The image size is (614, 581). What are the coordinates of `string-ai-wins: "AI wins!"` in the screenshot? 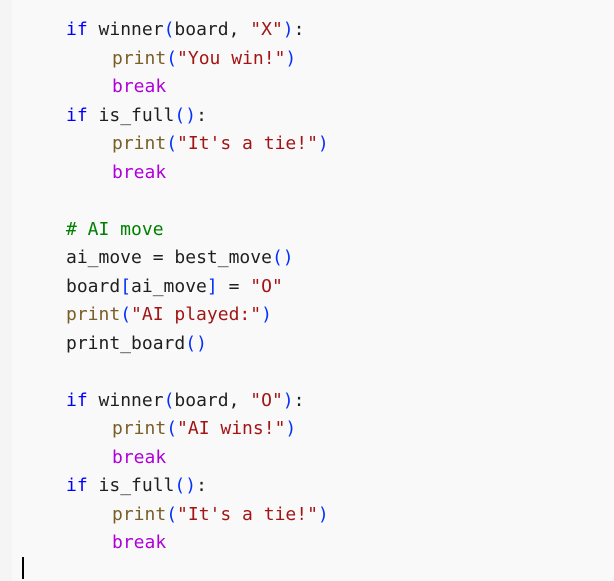 It's located at (231, 428).